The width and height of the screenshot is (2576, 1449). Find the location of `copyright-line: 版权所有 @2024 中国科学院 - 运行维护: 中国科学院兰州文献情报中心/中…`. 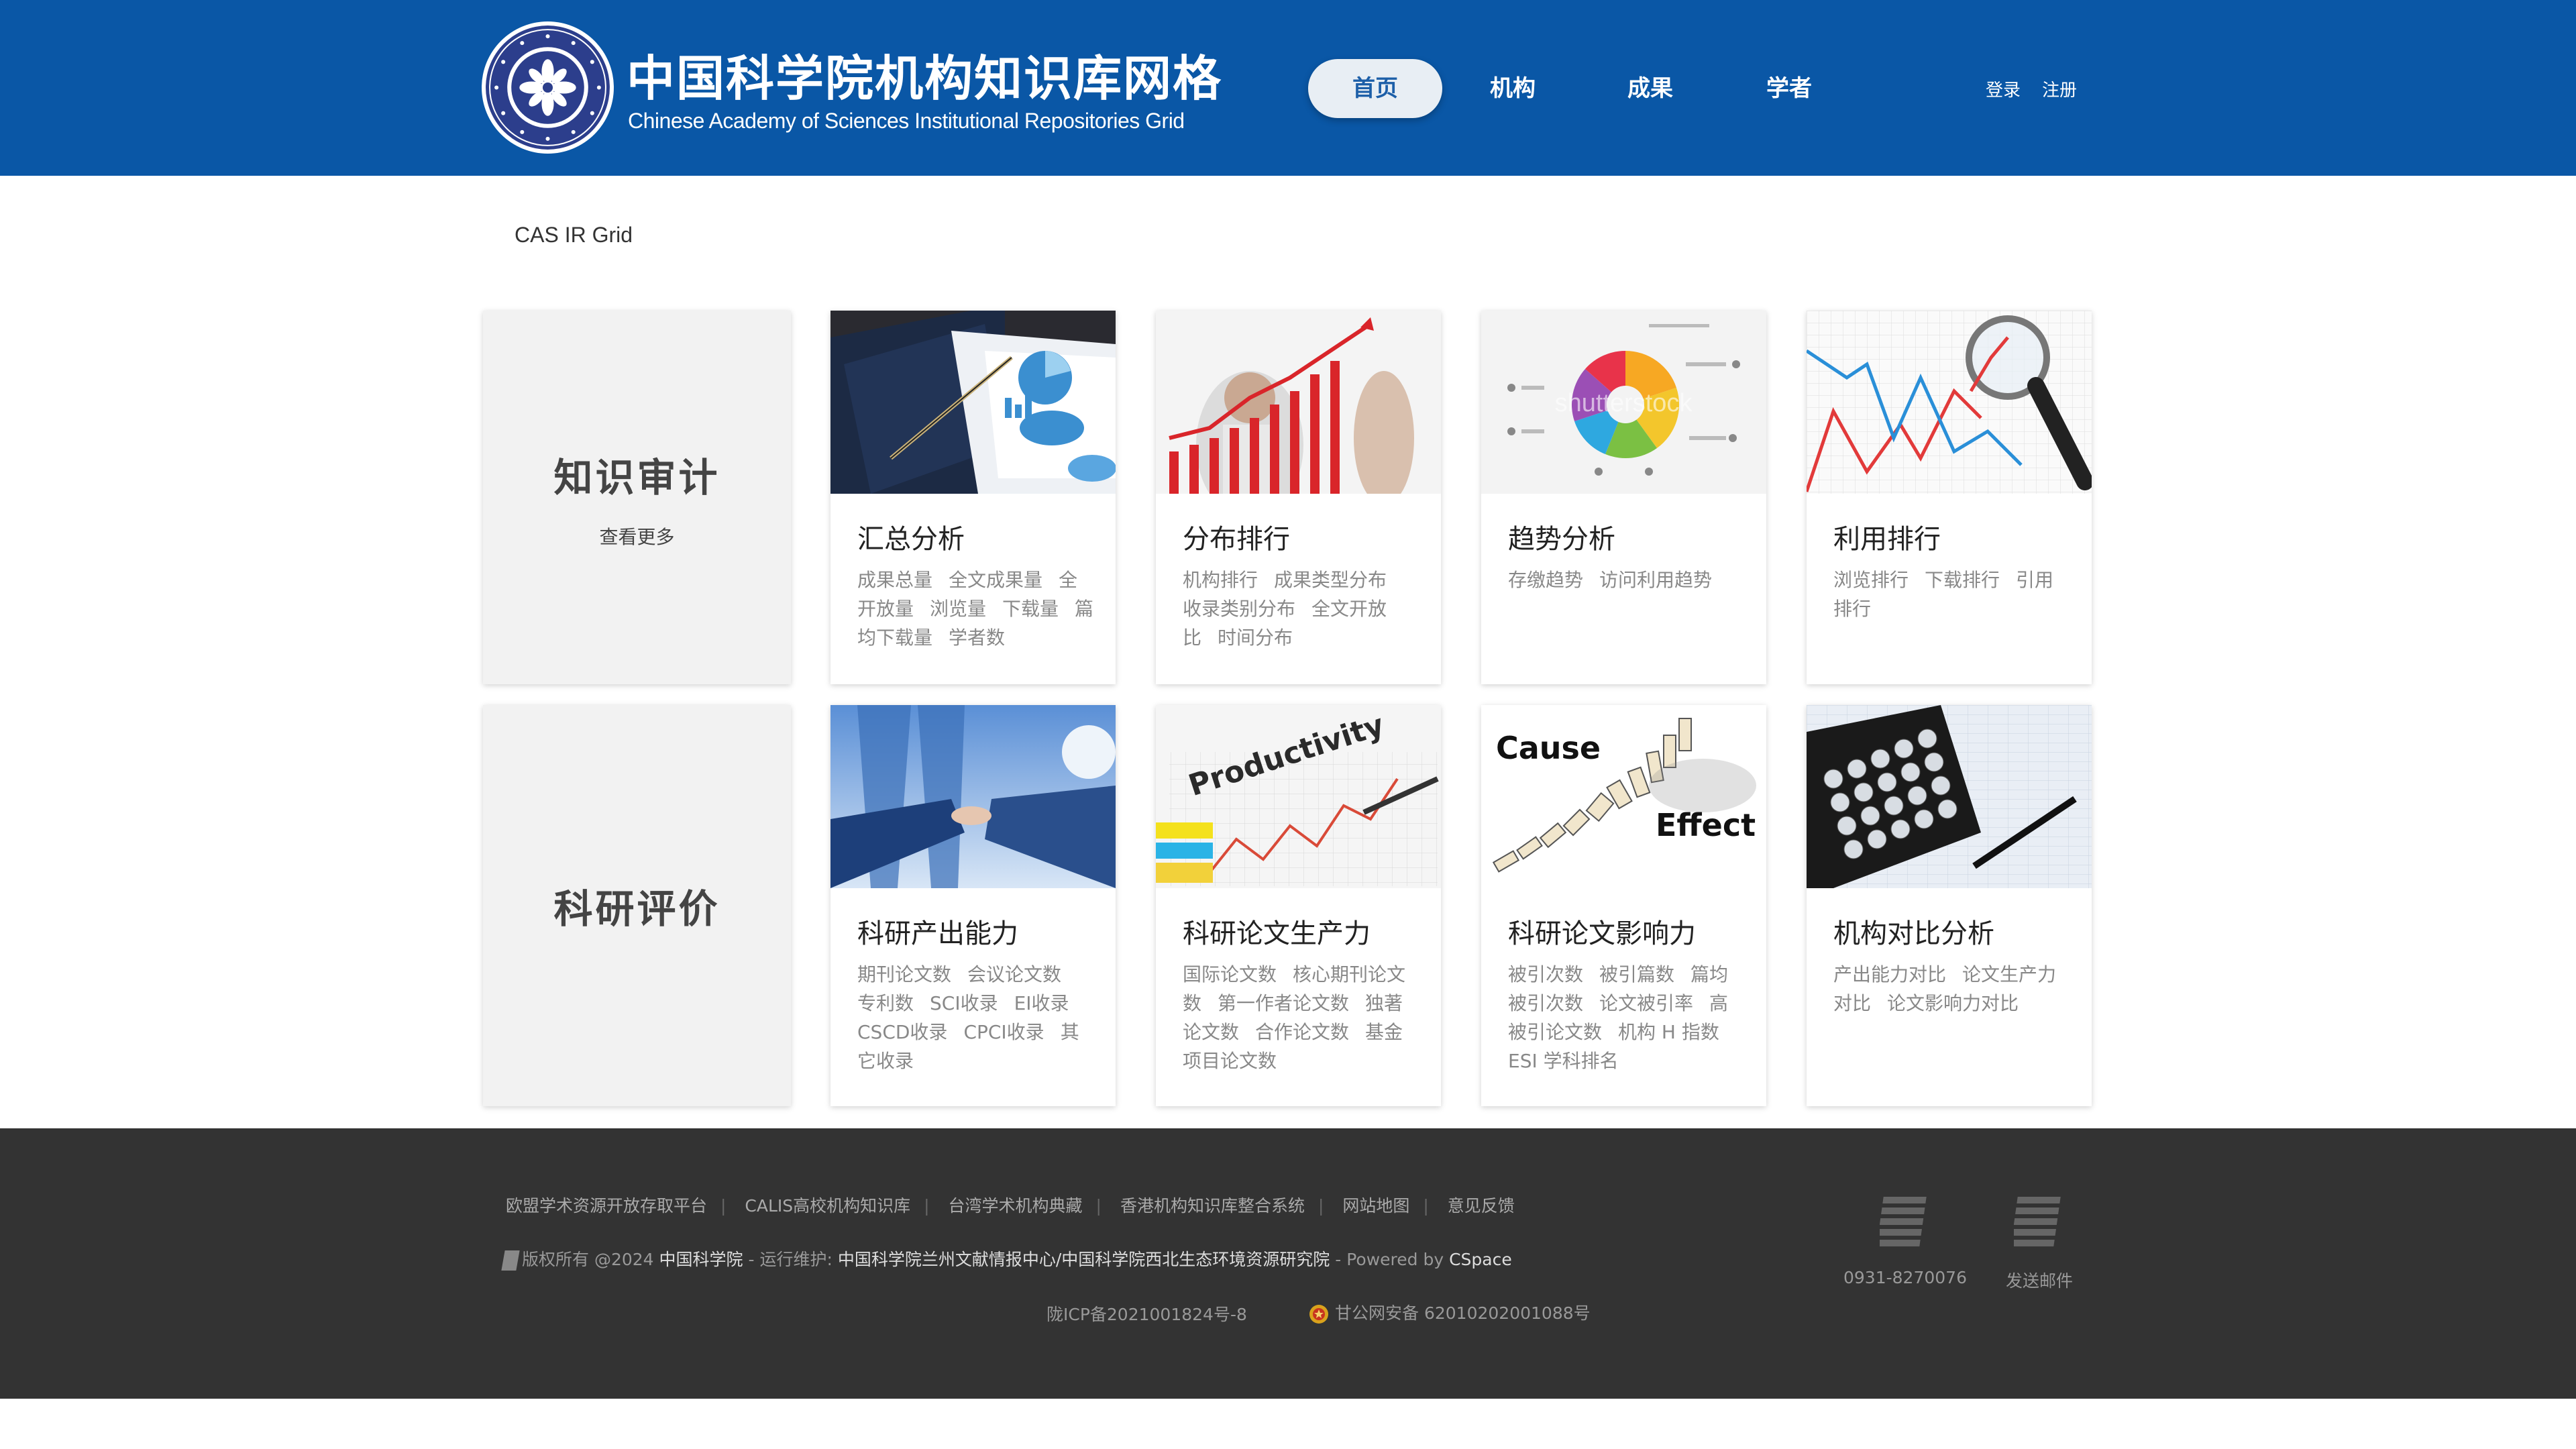

copyright-line: 版权所有 @2024 中国科学院 - 运行维护: 中国科学院兰州文献情报中心/中… is located at coordinates (1006, 1258).